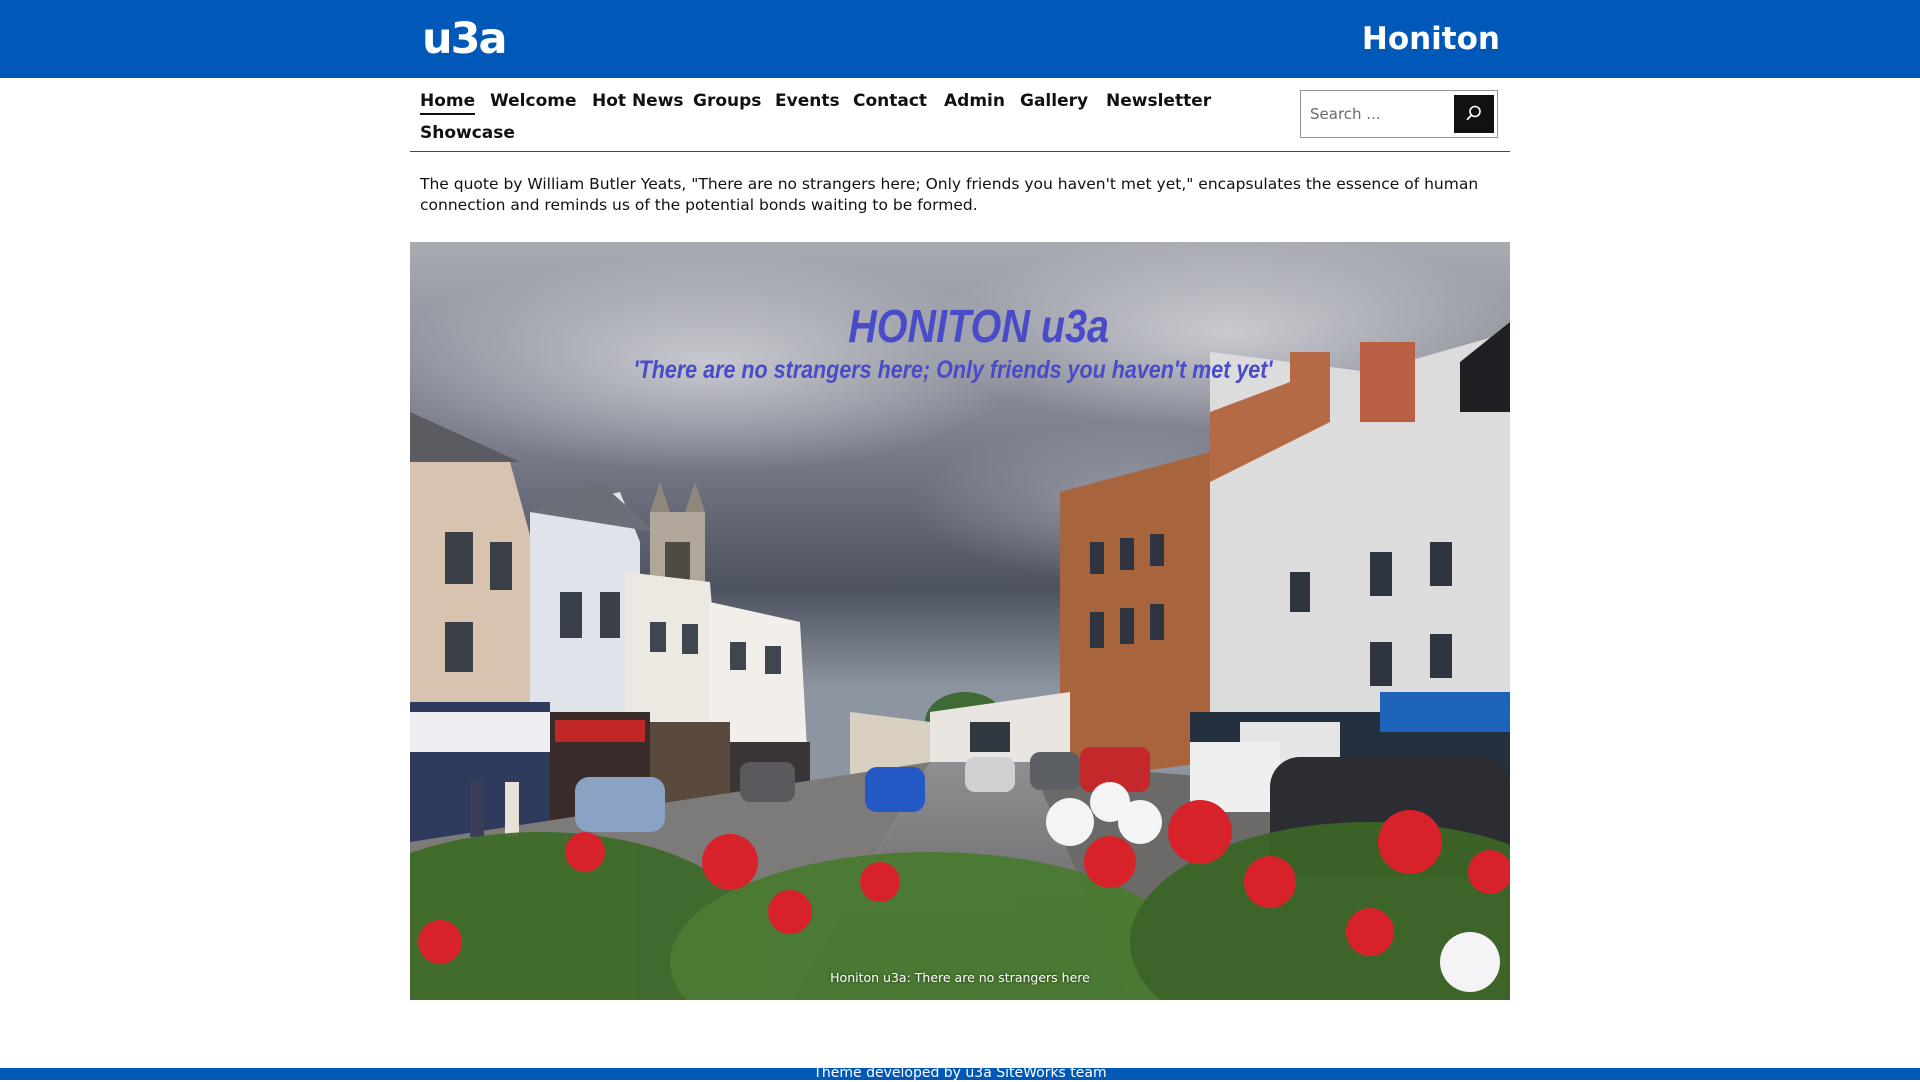 This screenshot has width=1920, height=1082. I want to click on u3a-logo: u3a, so click(465, 39).